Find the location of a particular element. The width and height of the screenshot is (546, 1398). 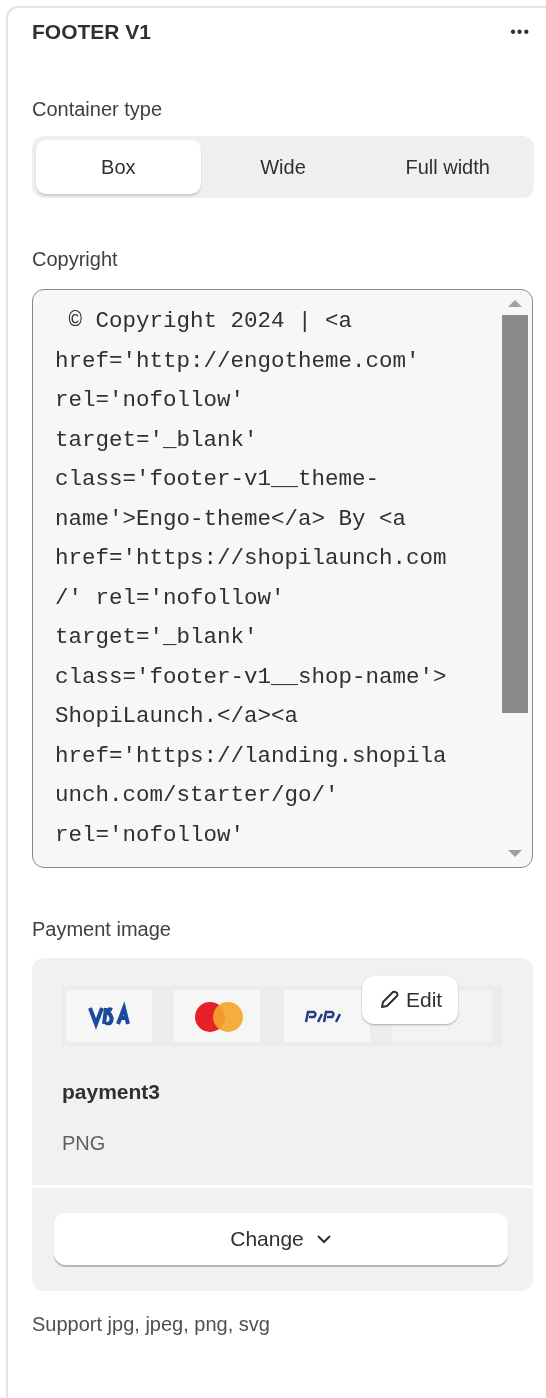

change-button: Change is located at coordinates (281, 1239).